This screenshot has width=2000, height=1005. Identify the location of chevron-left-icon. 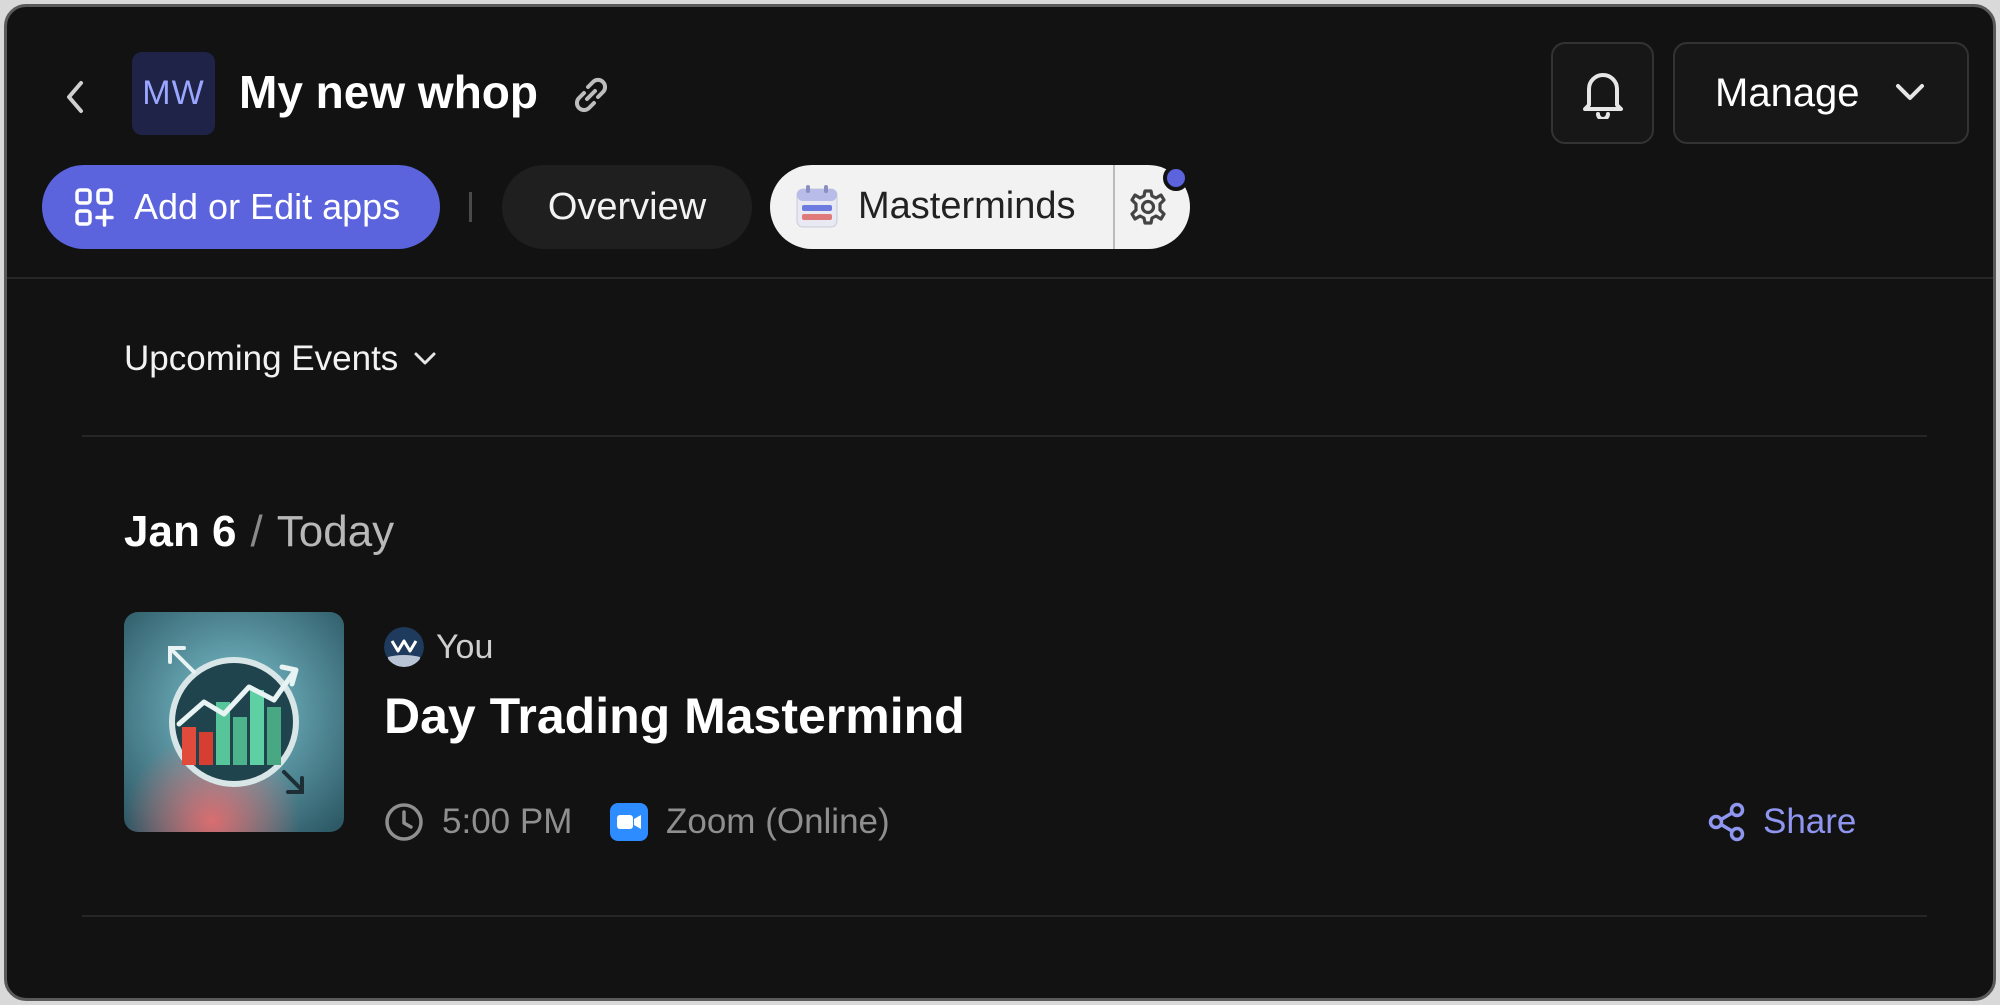
(75, 97).